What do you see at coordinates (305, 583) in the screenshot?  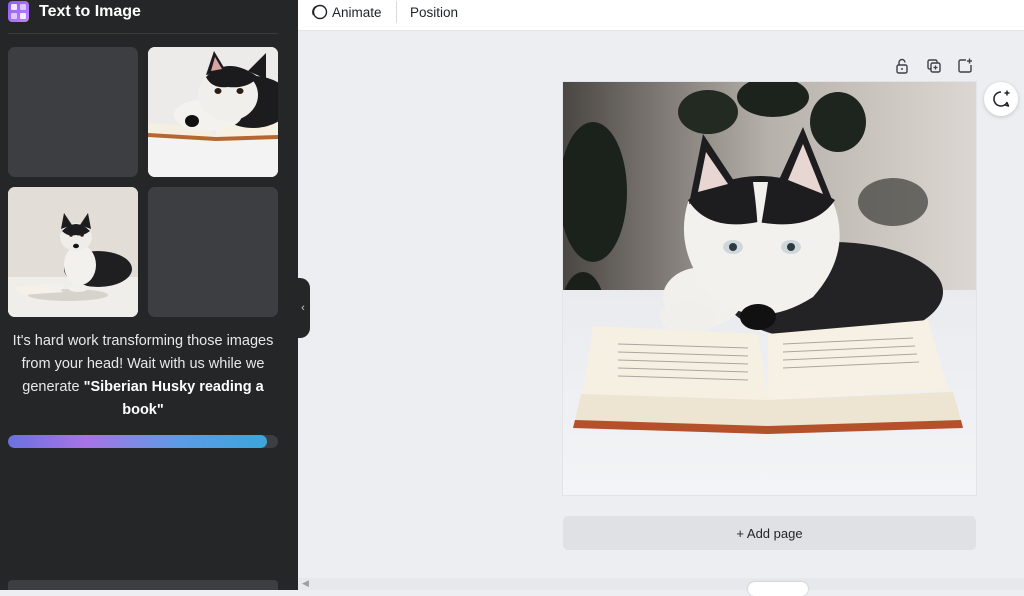 I see `scroll-left-icon: ◀` at bounding box center [305, 583].